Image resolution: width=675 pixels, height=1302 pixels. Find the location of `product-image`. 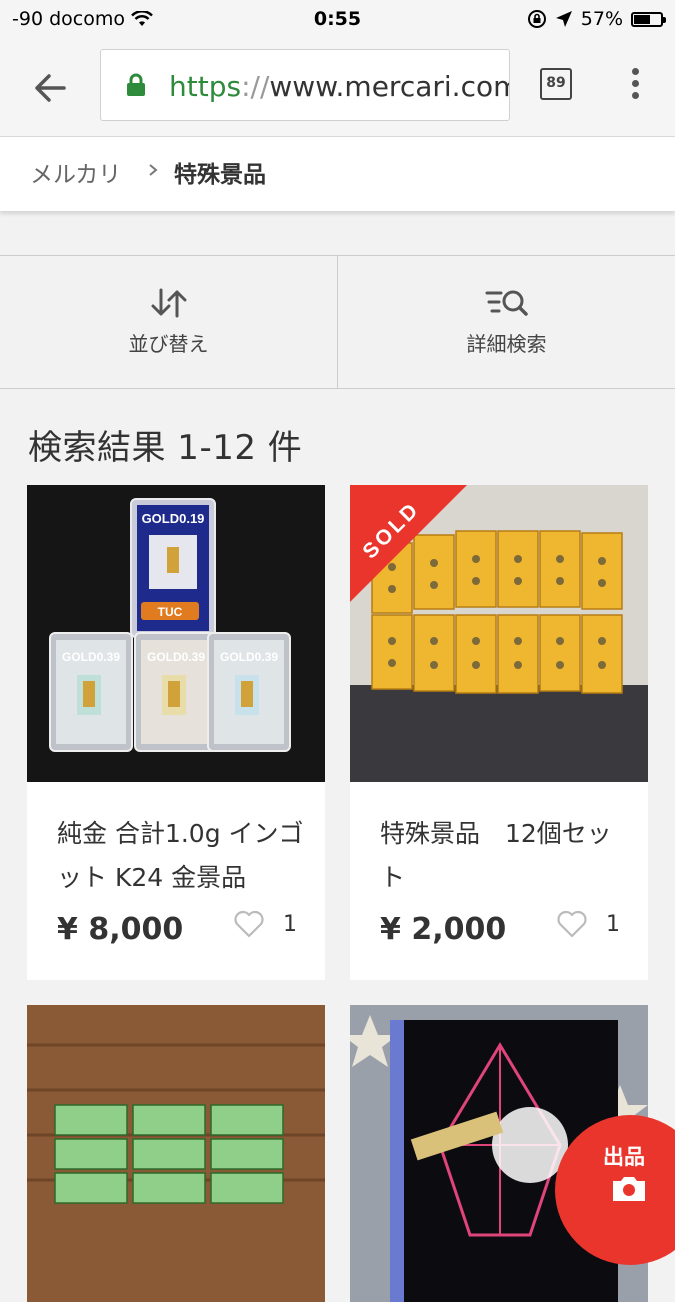

product-image is located at coordinates (176, 1153).